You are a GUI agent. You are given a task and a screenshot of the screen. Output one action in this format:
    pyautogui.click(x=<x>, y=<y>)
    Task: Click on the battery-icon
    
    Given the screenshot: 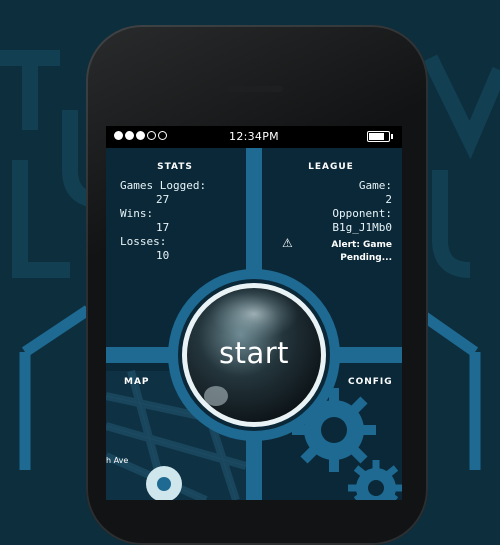 What is the action you would take?
    pyautogui.click(x=380, y=136)
    